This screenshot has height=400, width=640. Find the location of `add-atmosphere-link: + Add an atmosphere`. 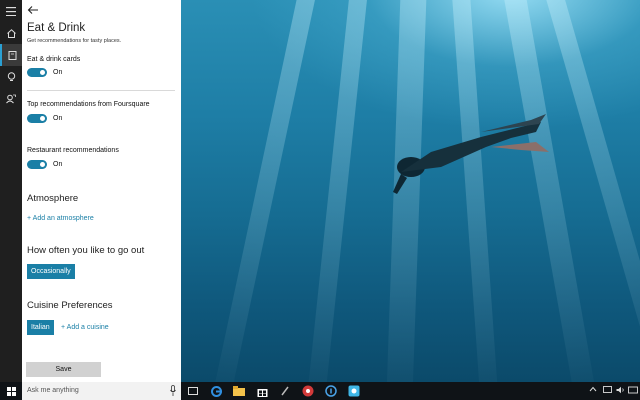

add-atmosphere-link: + Add an atmosphere is located at coordinates (60, 218).